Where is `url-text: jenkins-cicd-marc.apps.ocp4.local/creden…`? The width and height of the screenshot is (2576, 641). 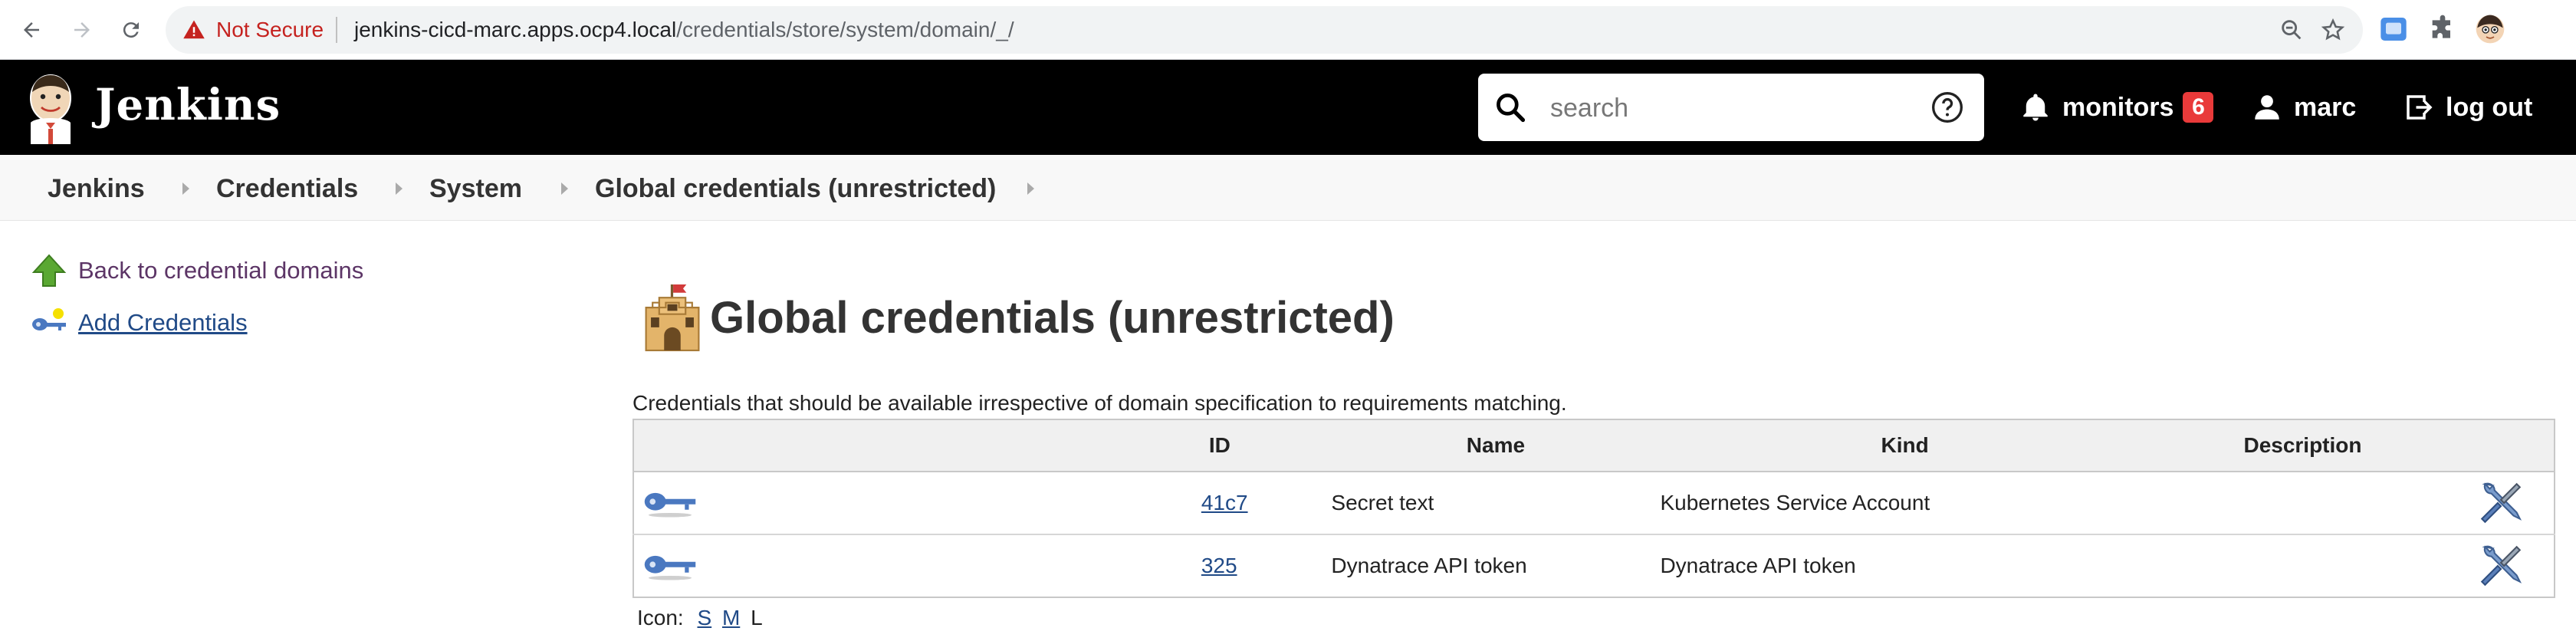 url-text: jenkins-cicd-marc.apps.ocp4.local/creden… is located at coordinates (684, 30).